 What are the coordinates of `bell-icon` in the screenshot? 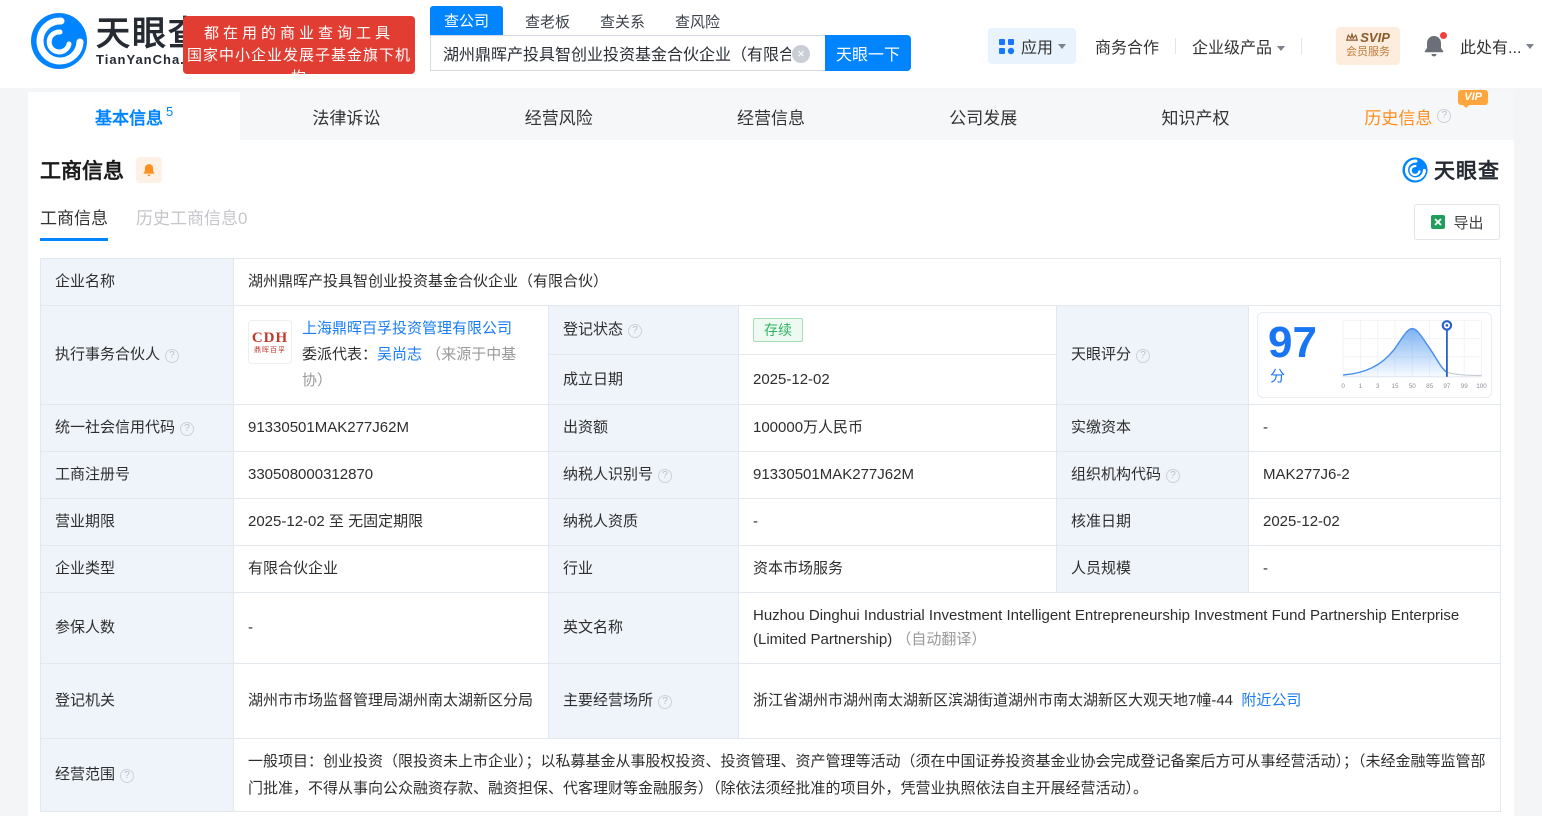 It's located at (149, 170).